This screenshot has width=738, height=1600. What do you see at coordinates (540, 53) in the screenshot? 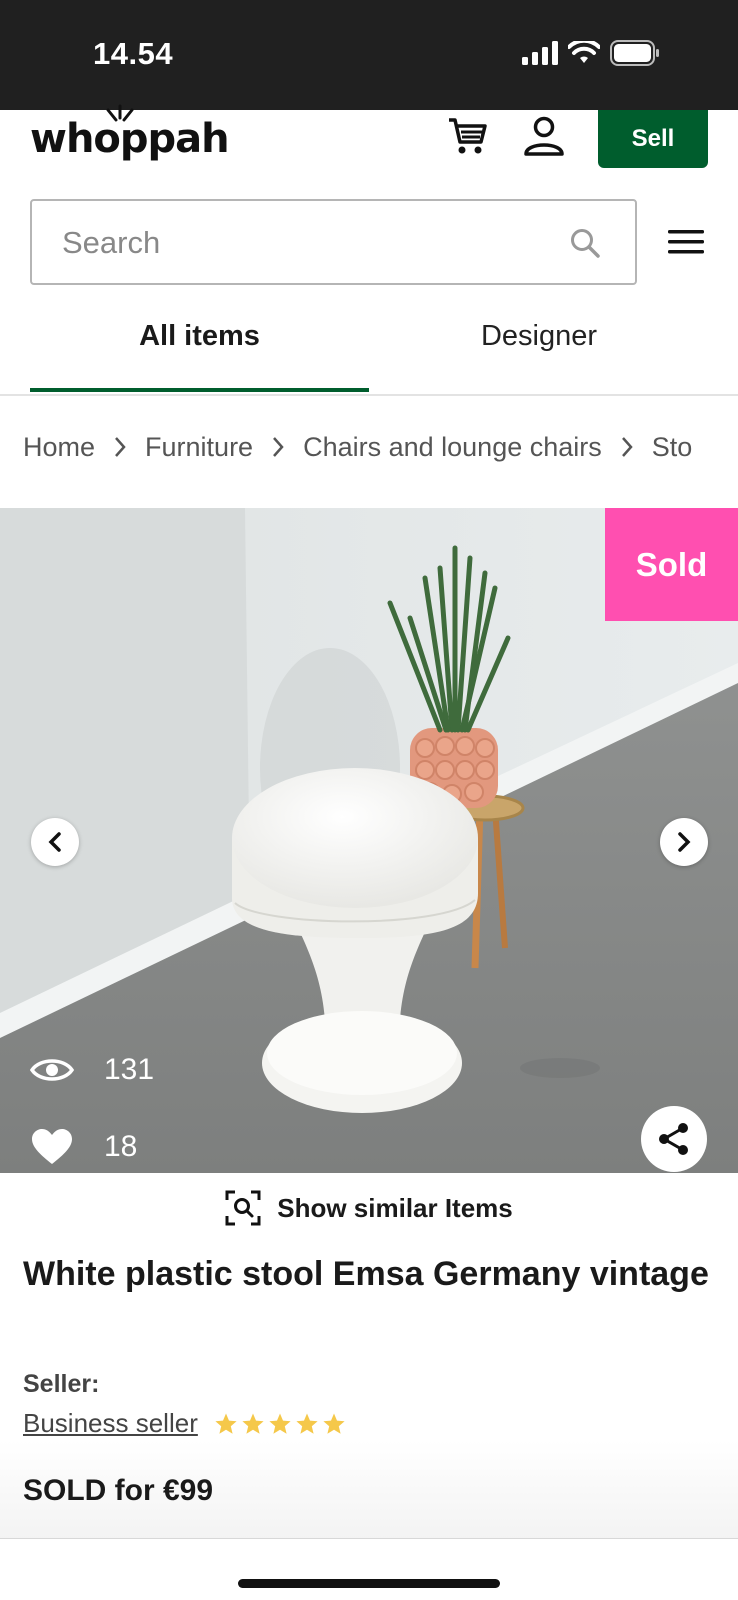
I see `signal-icon` at bounding box center [540, 53].